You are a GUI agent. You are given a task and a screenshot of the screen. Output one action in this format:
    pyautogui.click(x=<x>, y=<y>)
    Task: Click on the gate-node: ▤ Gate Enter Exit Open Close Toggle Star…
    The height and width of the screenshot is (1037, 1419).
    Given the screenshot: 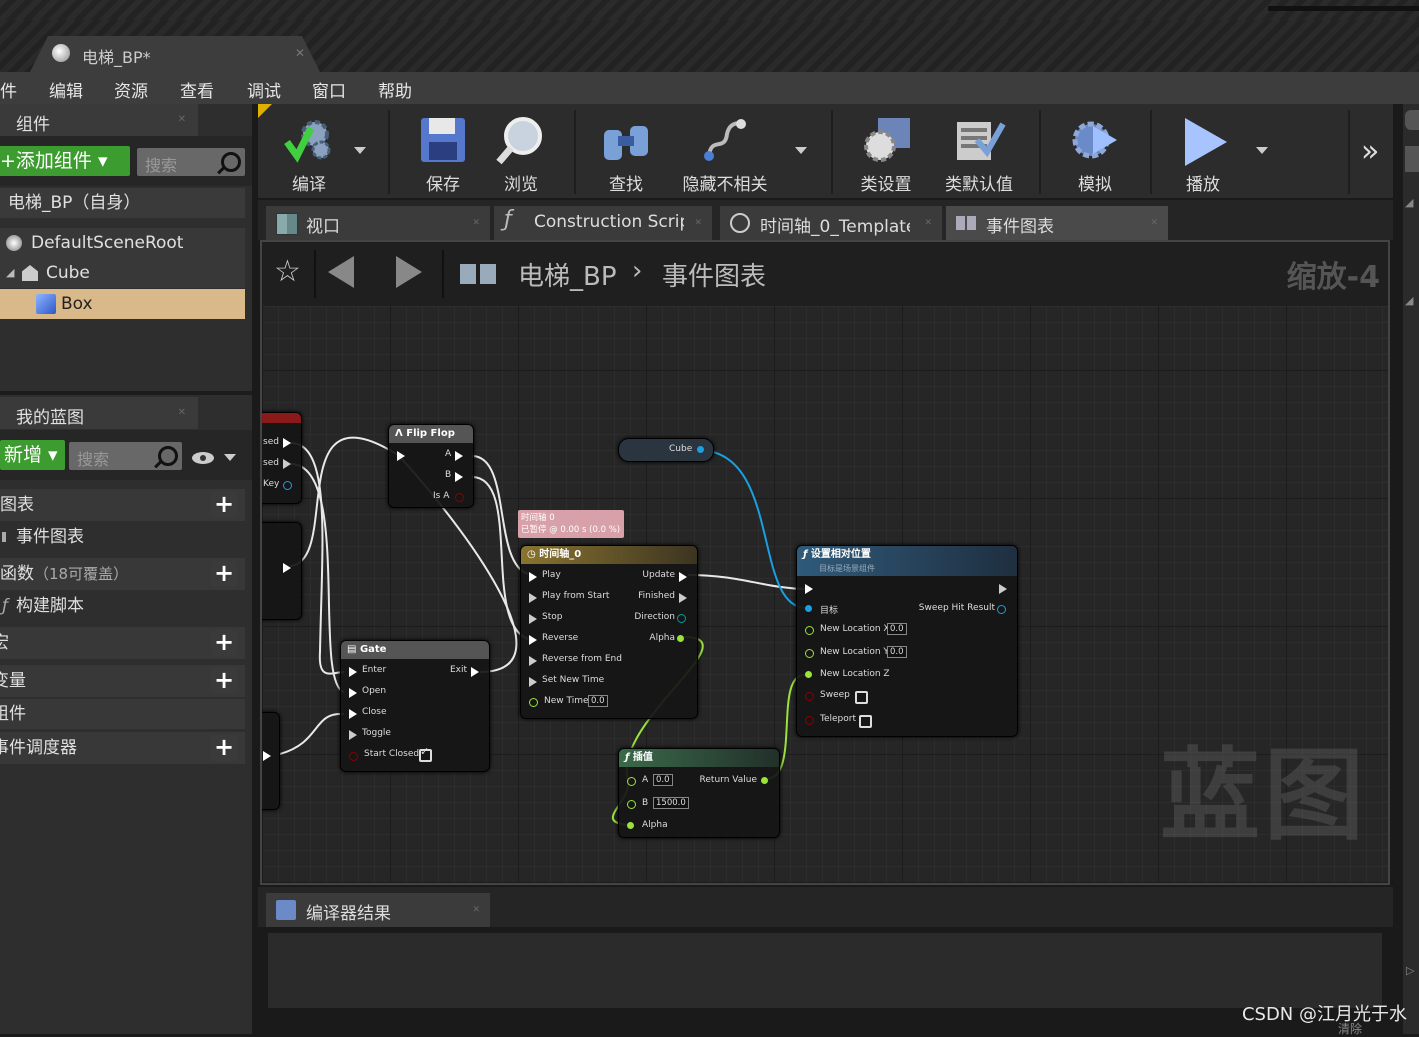 What is the action you would take?
    pyautogui.click(x=415, y=706)
    